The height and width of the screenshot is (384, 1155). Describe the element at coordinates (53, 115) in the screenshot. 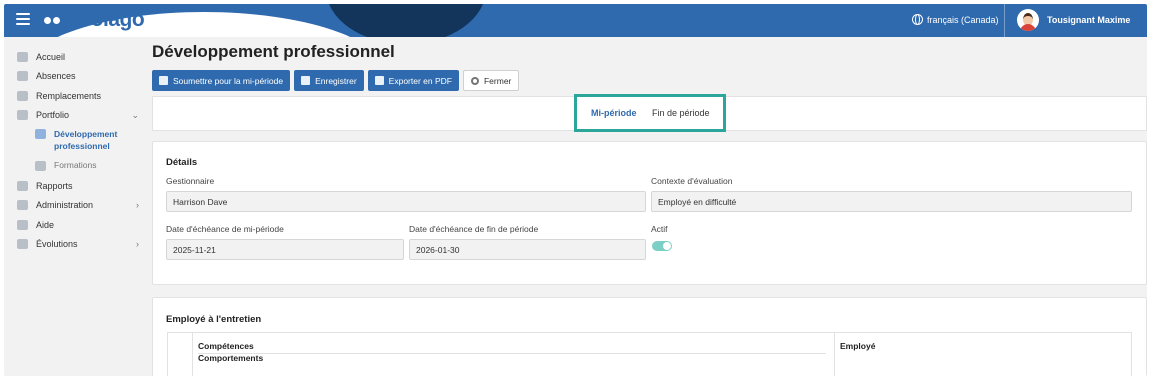

I see `sidebar-item-label: Portfolio` at that location.